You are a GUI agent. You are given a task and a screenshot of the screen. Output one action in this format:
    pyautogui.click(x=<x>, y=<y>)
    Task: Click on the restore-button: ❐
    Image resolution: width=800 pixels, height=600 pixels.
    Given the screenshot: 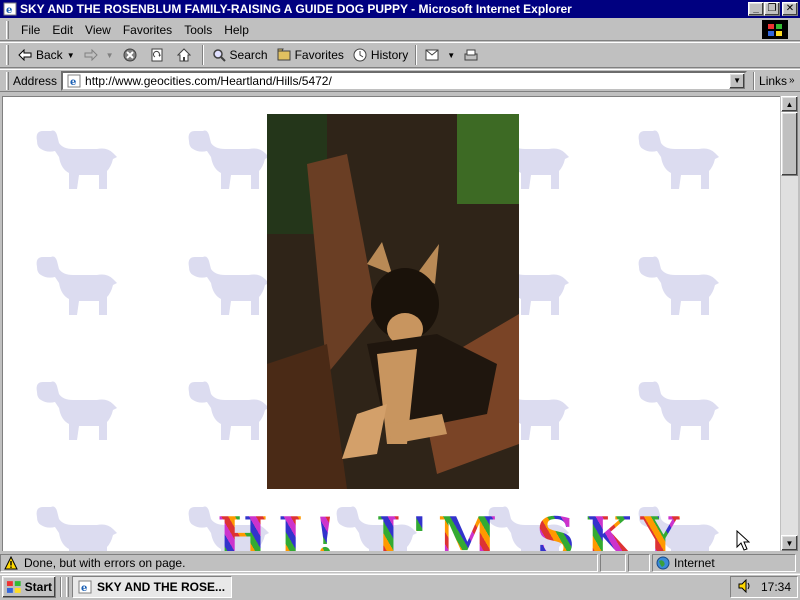 What is the action you would take?
    pyautogui.click(x=772, y=9)
    